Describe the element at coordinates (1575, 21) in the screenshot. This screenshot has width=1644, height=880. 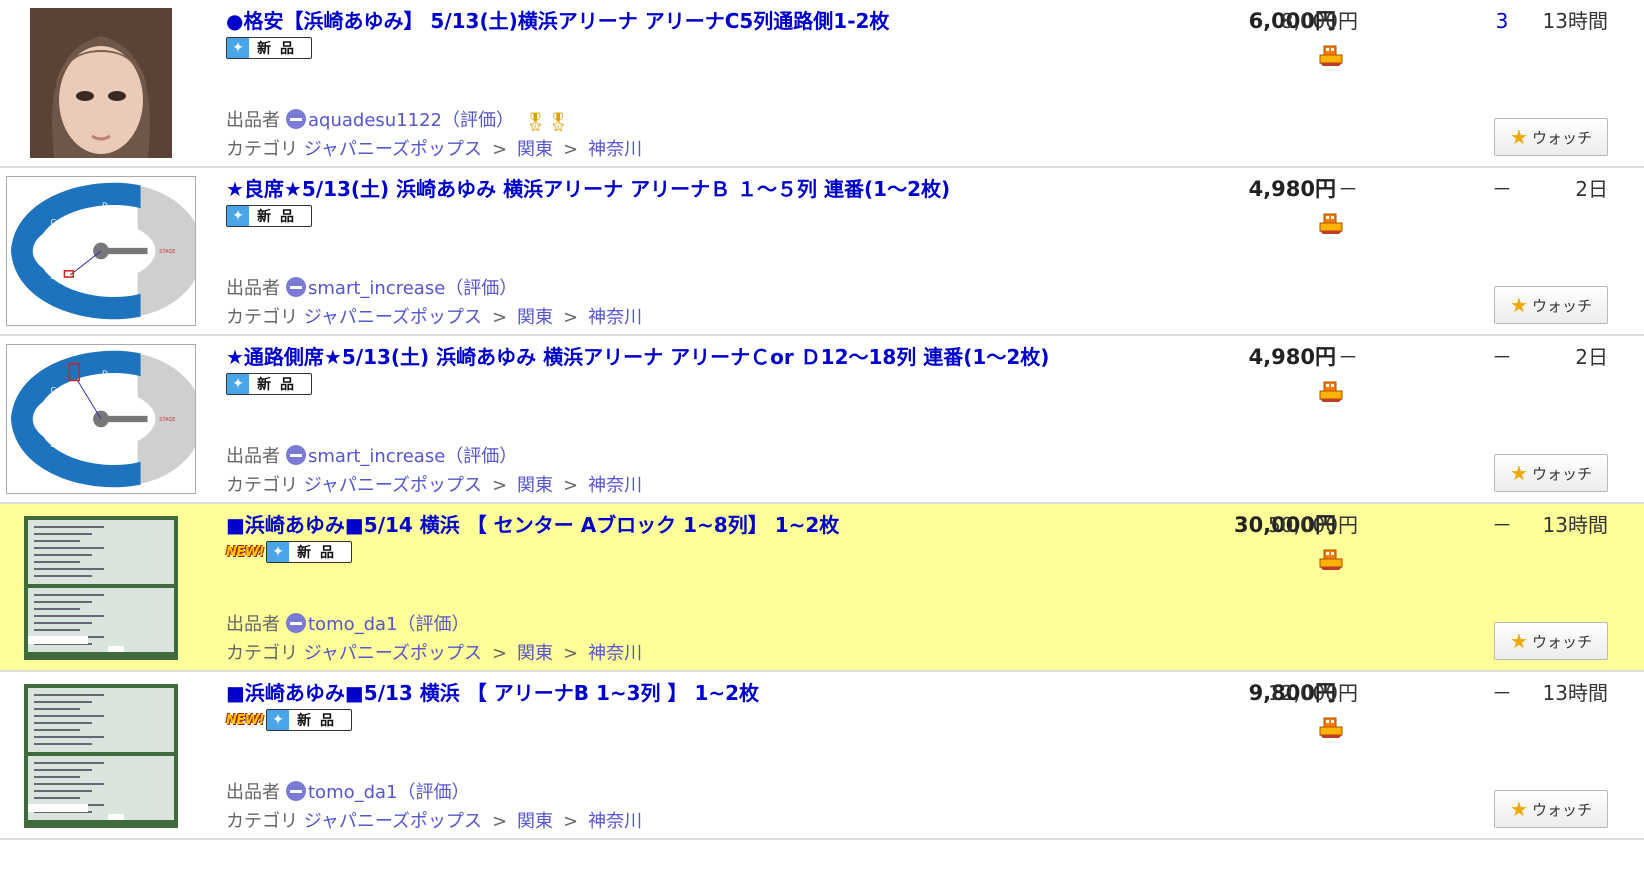
I see `time-left: 13時間` at that location.